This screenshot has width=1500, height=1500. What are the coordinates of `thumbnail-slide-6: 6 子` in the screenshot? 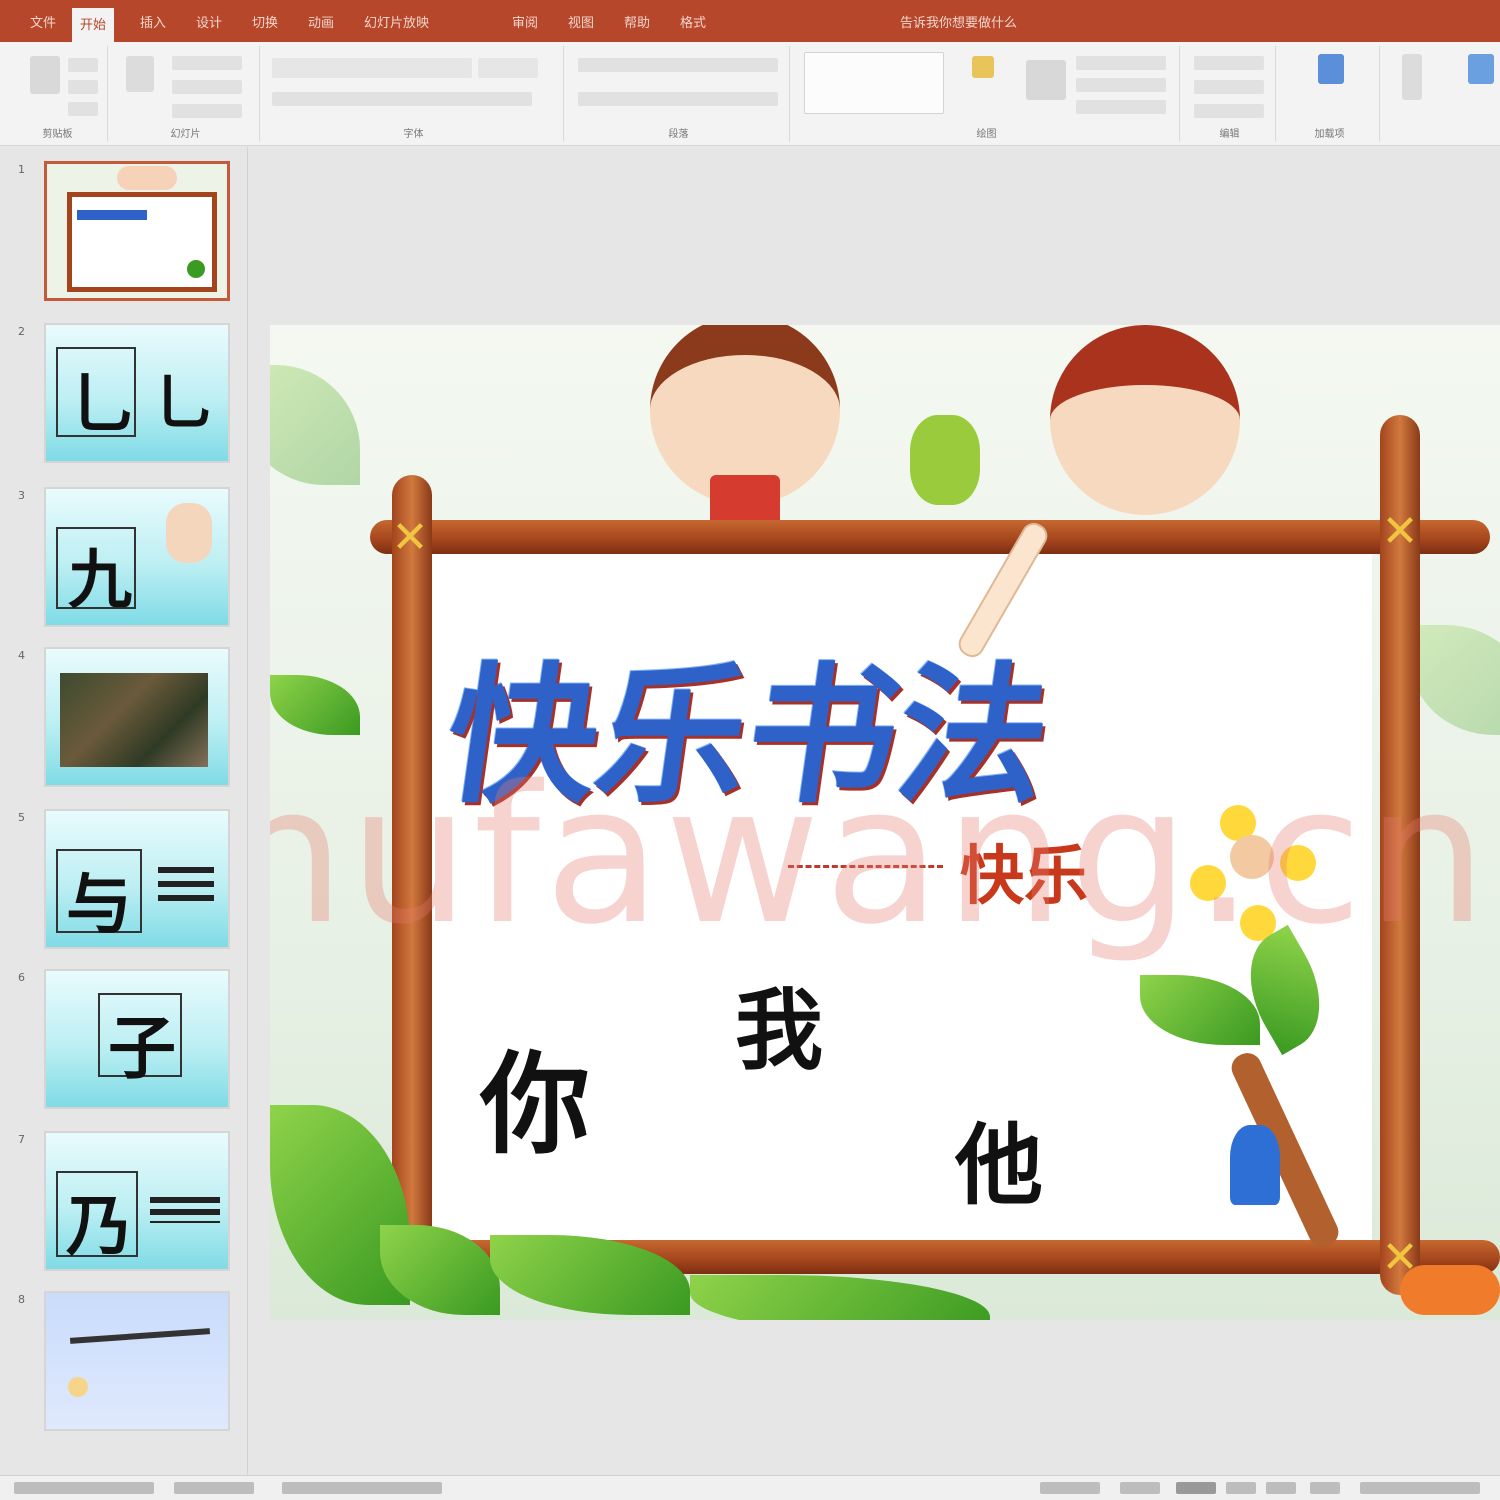 It's located at (124, 1039).